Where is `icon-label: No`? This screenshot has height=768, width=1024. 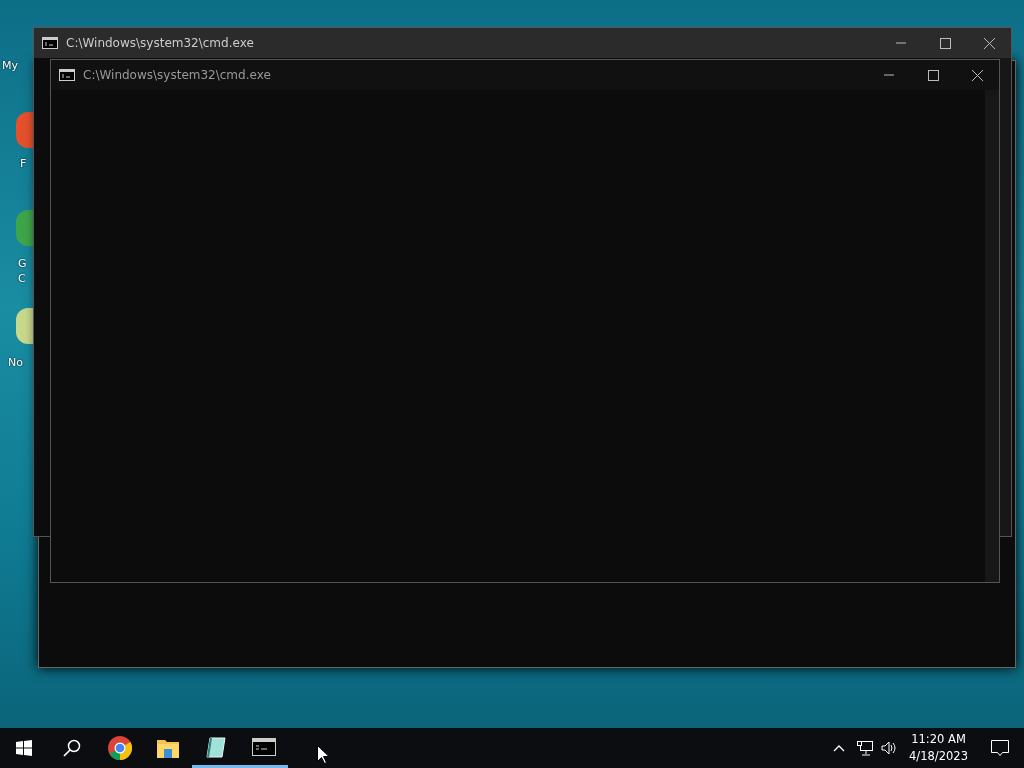
icon-label: No is located at coordinates (15, 363).